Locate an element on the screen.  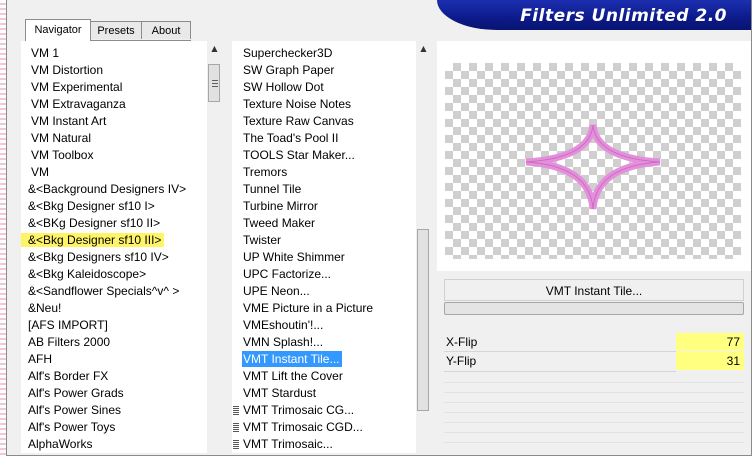
filter-label: SW Graph Paper is located at coordinates (289, 70).